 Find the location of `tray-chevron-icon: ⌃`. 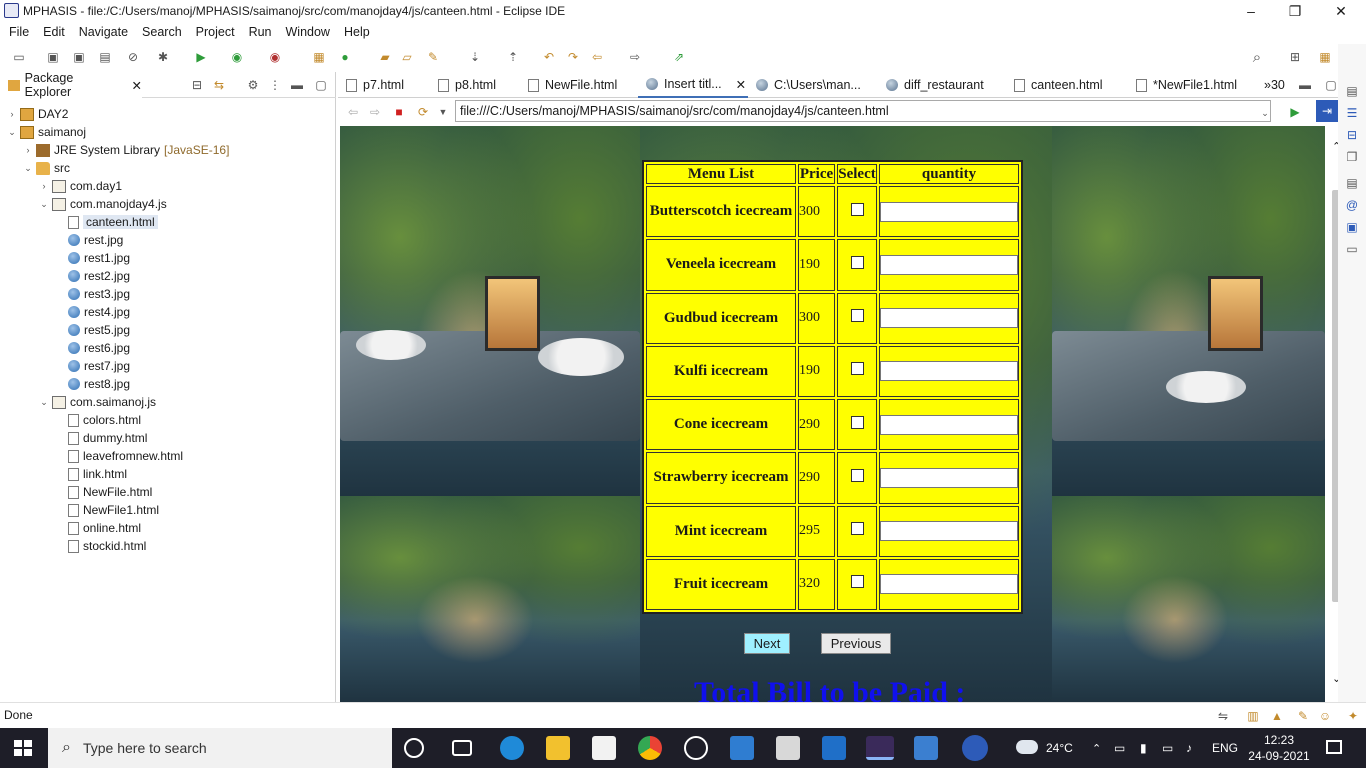

tray-chevron-icon: ⌃ is located at coordinates (1096, 748).